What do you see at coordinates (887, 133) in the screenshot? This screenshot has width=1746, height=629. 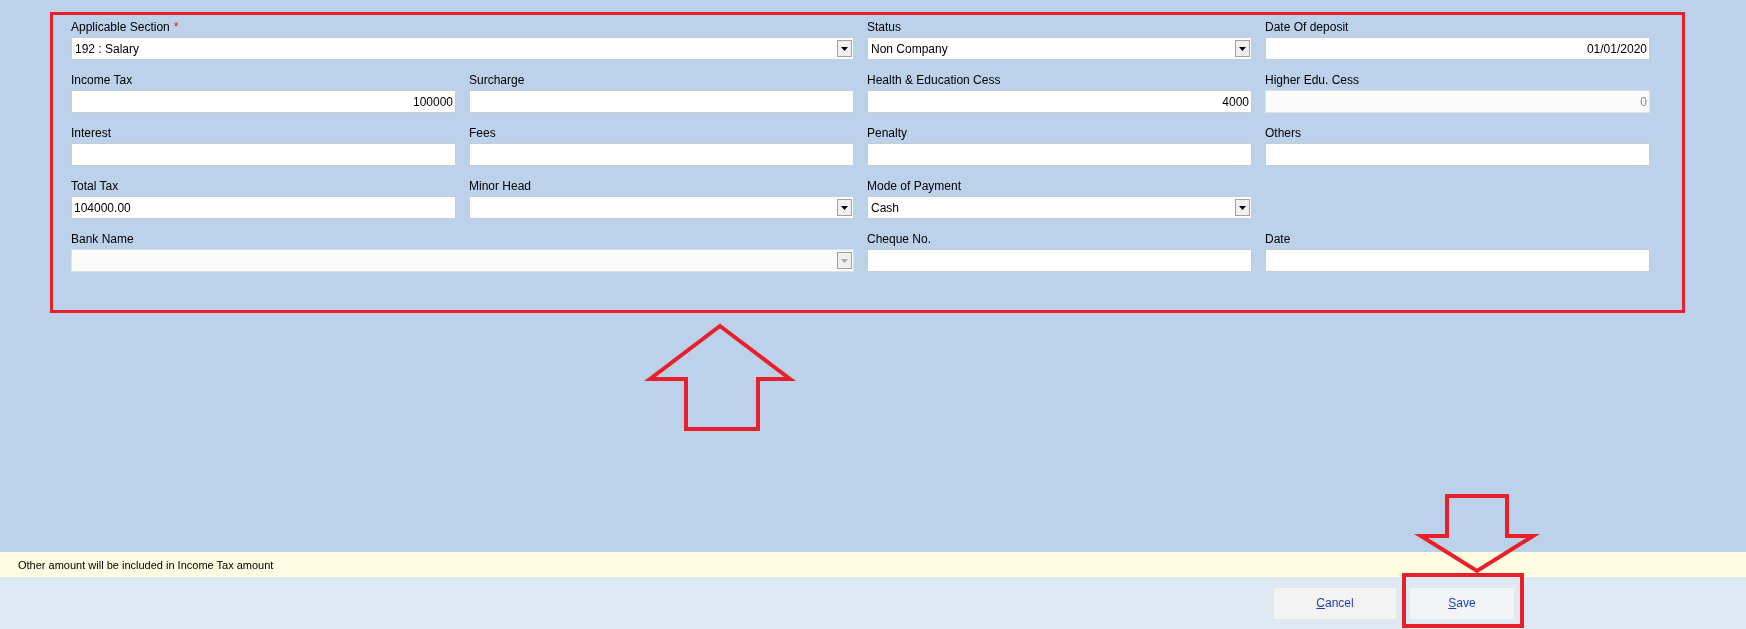 I see `field-label: Penalty` at bounding box center [887, 133].